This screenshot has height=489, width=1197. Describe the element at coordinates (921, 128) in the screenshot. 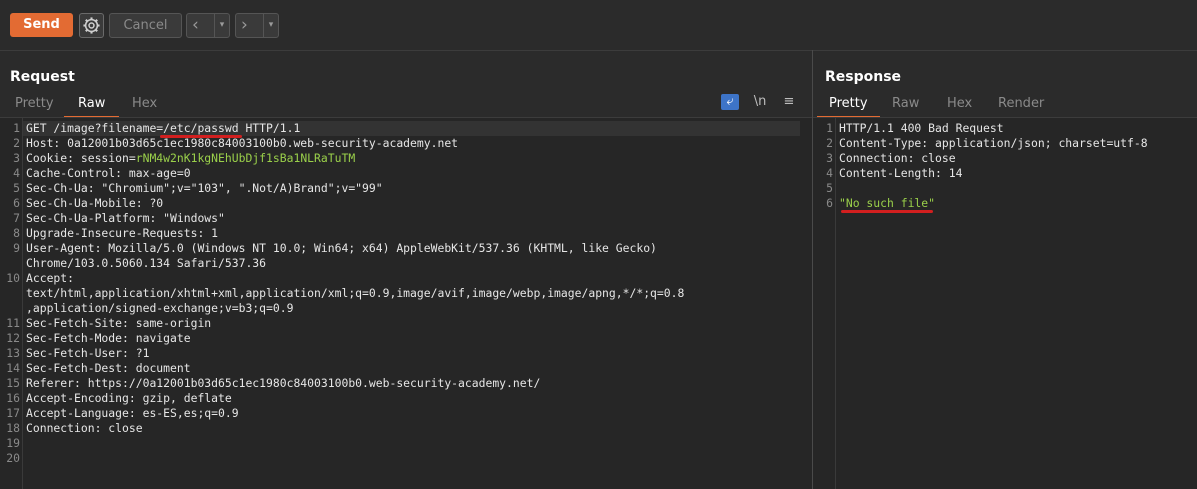

I see `line-segment: HTTP/1.1 400 Bad Request` at that location.